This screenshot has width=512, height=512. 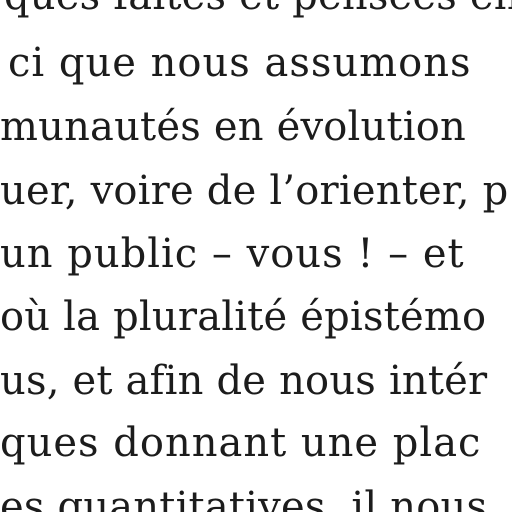 What do you see at coordinates (244, 381) in the screenshot?
I see `text-line-7: us, et afin de nous intér` at bounding box center [244, 381].